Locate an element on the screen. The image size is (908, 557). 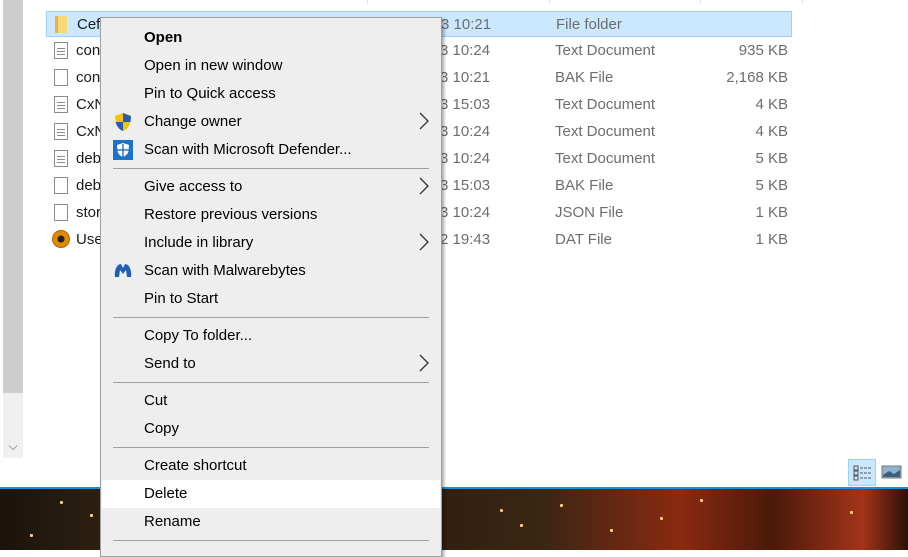
menu-item-label: Scan with Malwarebytes is located at coordinates (225, 270).